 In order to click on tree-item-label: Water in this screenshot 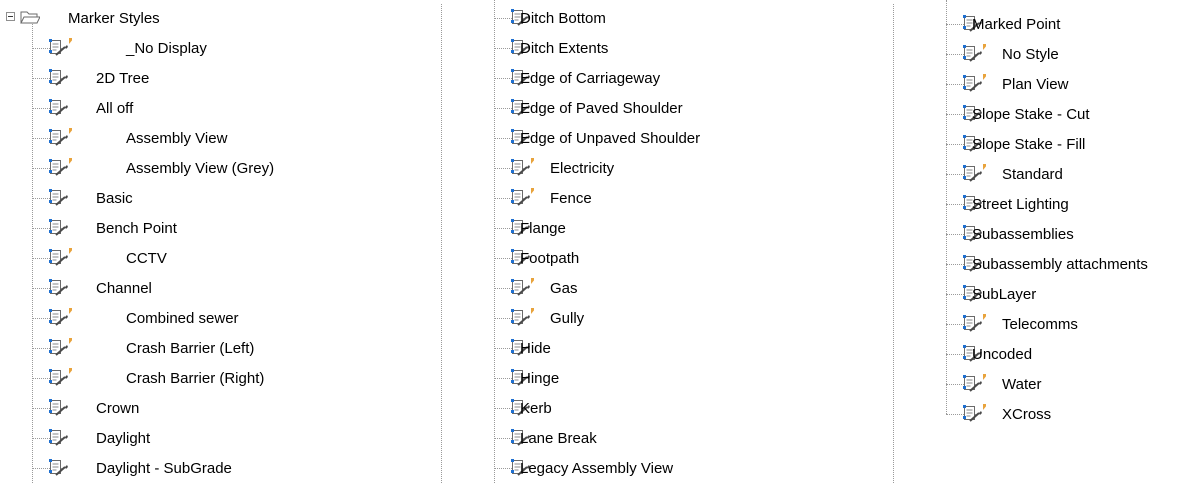, I will do `click(1022, 384)`.